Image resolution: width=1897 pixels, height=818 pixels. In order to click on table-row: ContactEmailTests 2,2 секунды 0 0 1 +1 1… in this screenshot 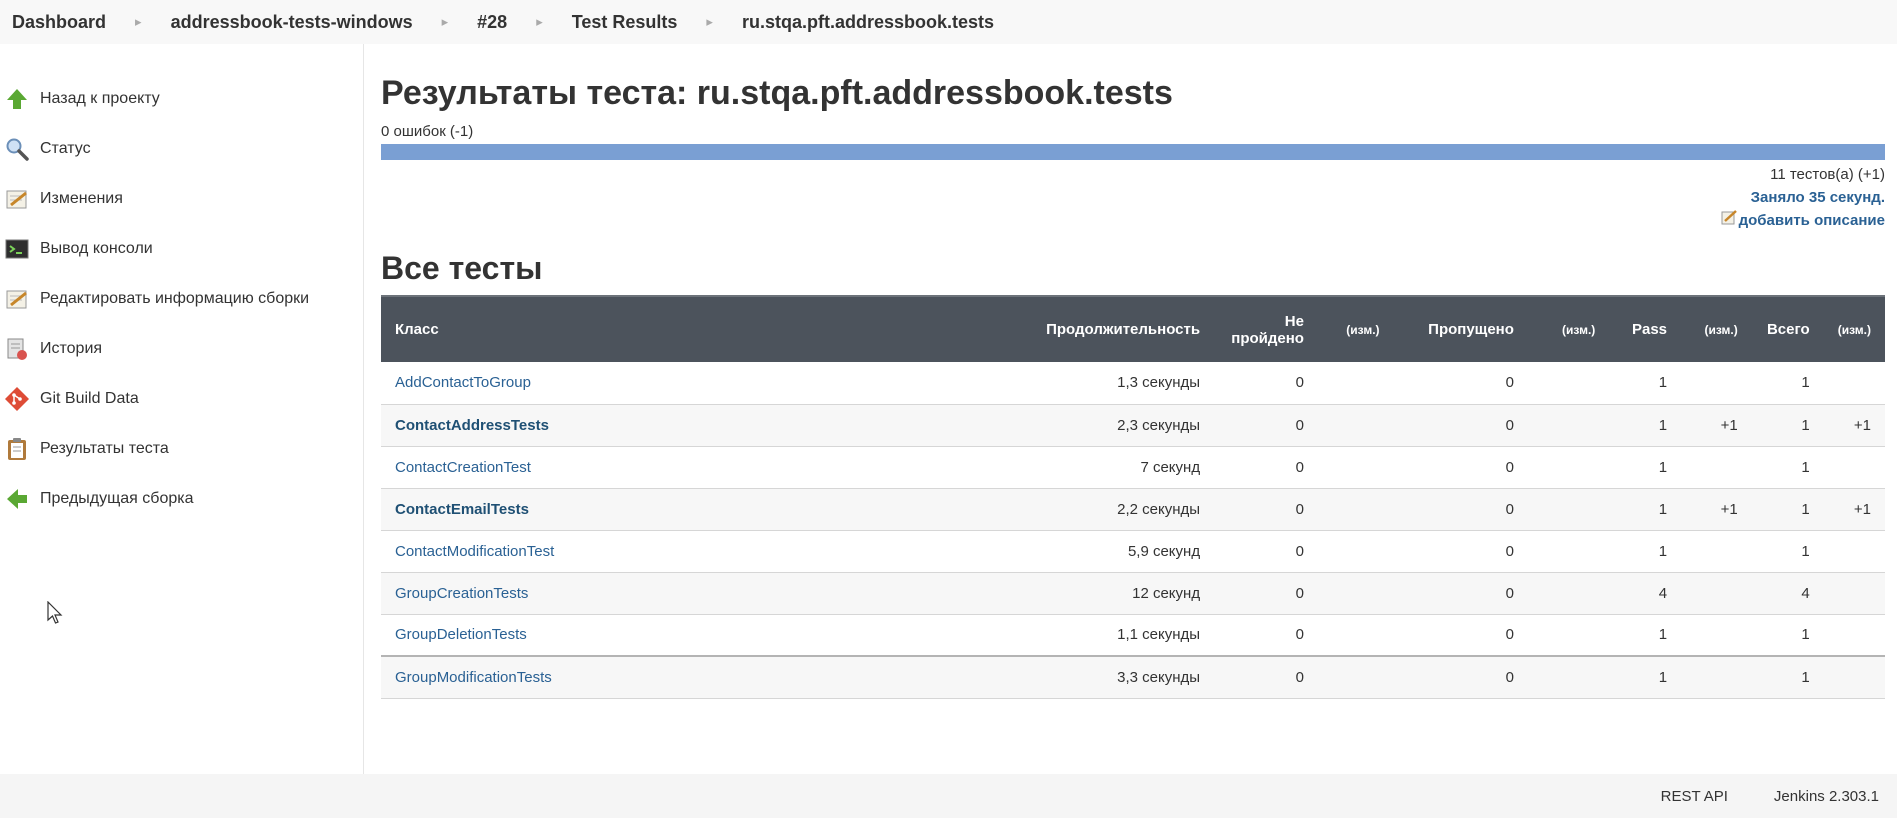, I will do `click(1133, 509)`.